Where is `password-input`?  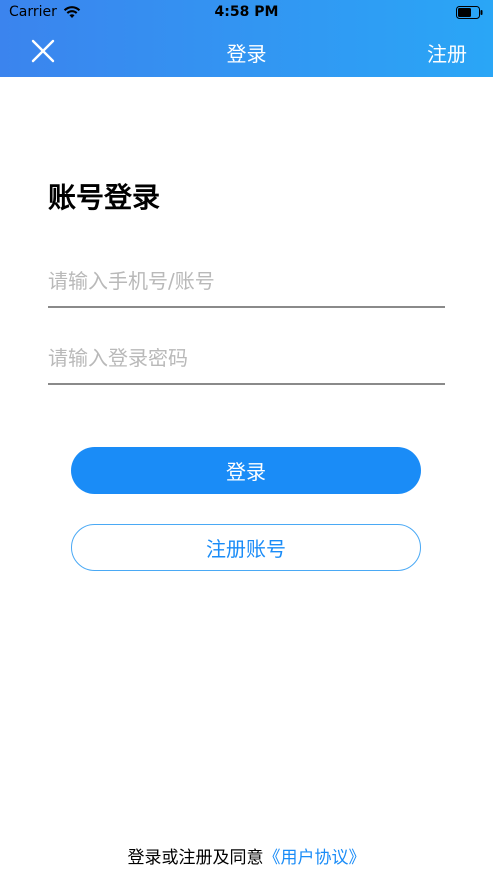 password-input is located at coordinates (246, 358).